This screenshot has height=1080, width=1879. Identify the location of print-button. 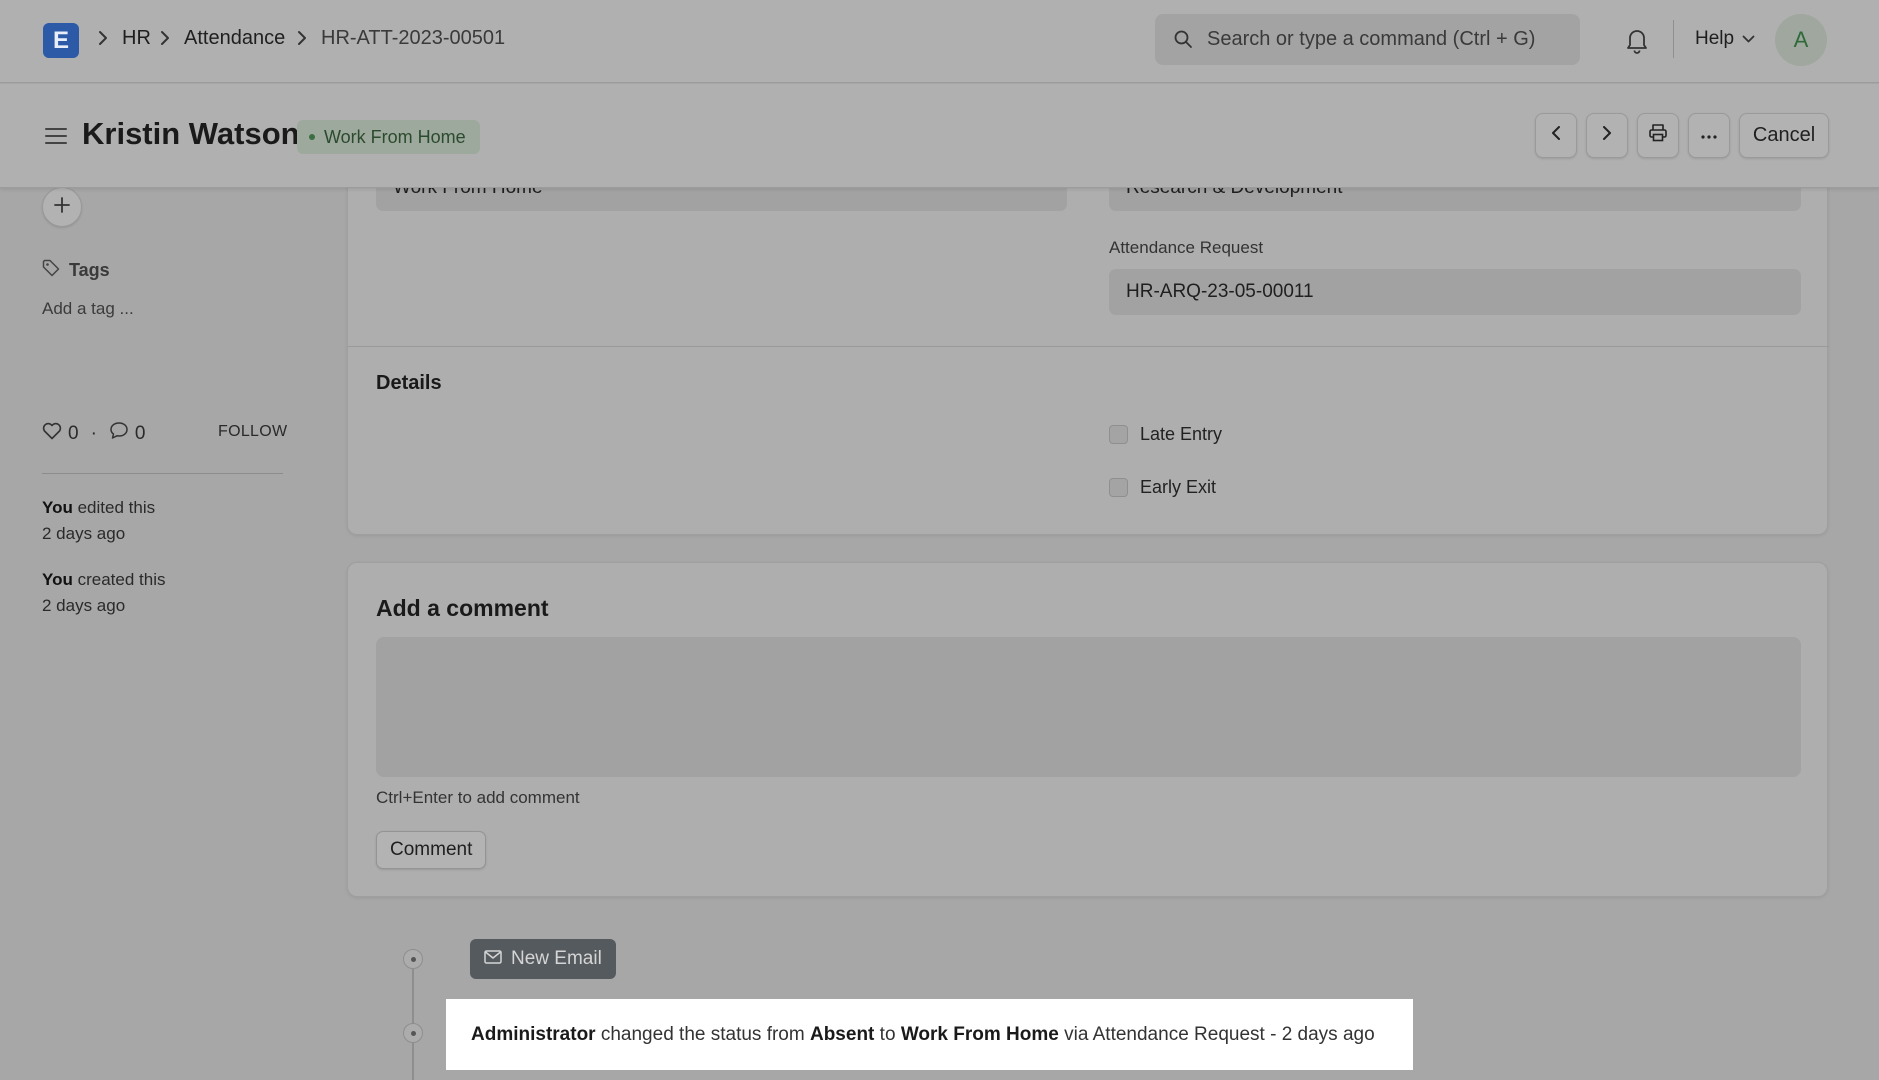
(1658, 135).